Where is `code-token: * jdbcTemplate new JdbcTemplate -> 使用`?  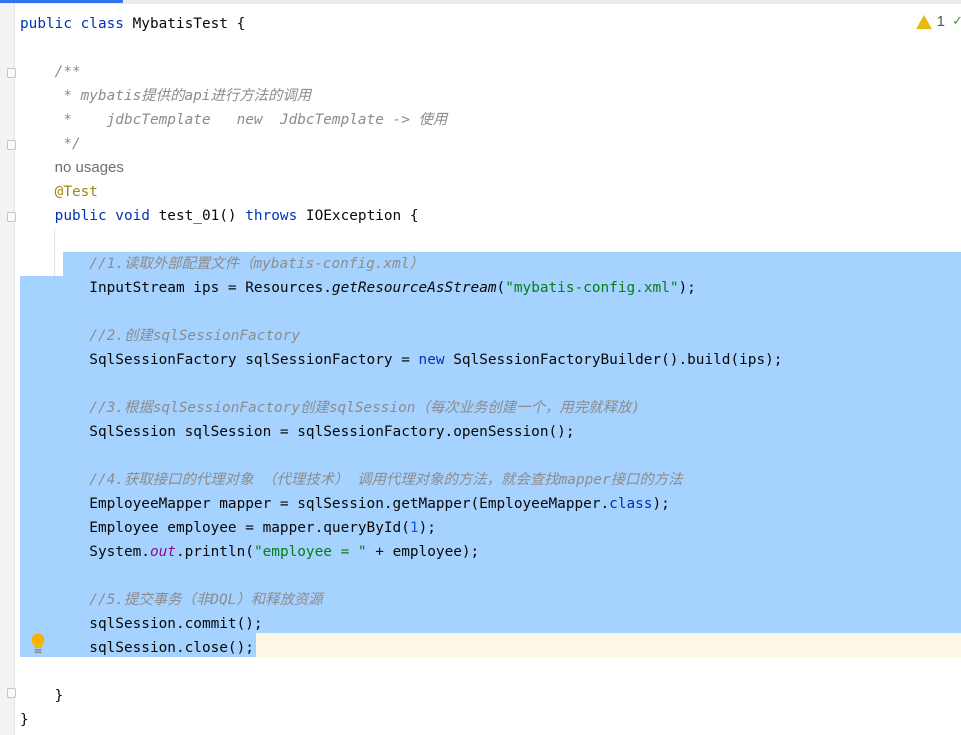
code-token: * jdbcTemplate new JdbcTemplate -> 使用 is located at coordinates (234, 120).